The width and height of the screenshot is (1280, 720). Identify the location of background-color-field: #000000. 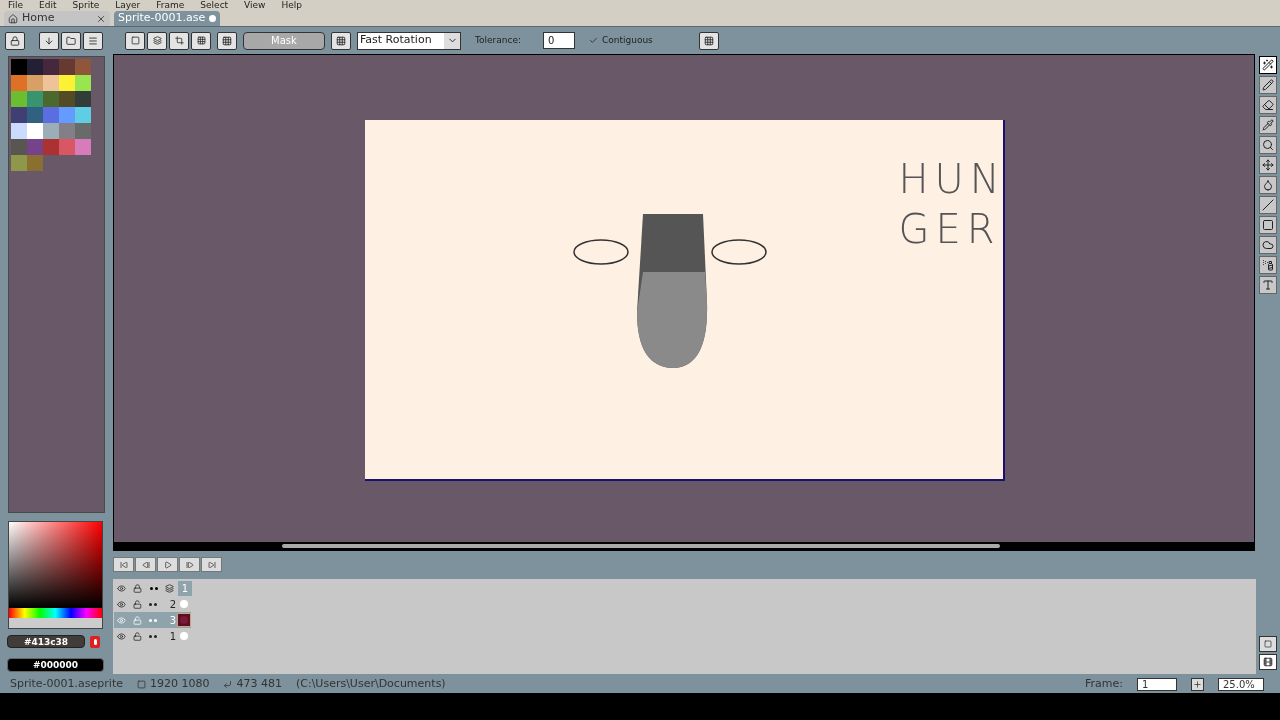
(55, 665).